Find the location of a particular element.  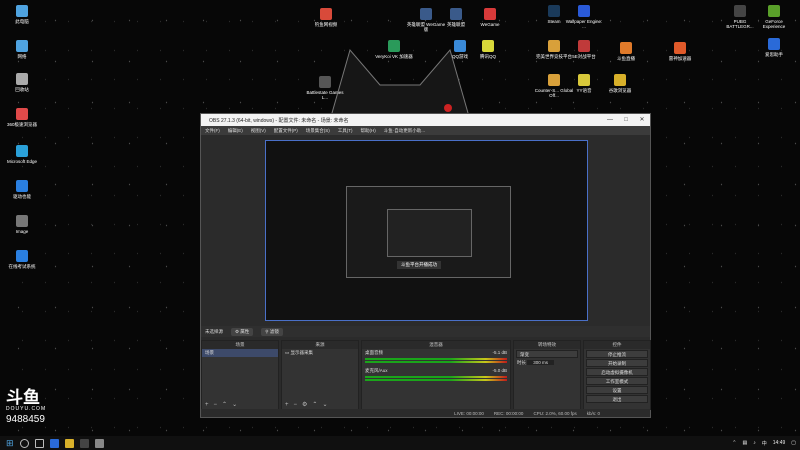

start-recording-button: 开始录制 is located at coordinates (617, 363).